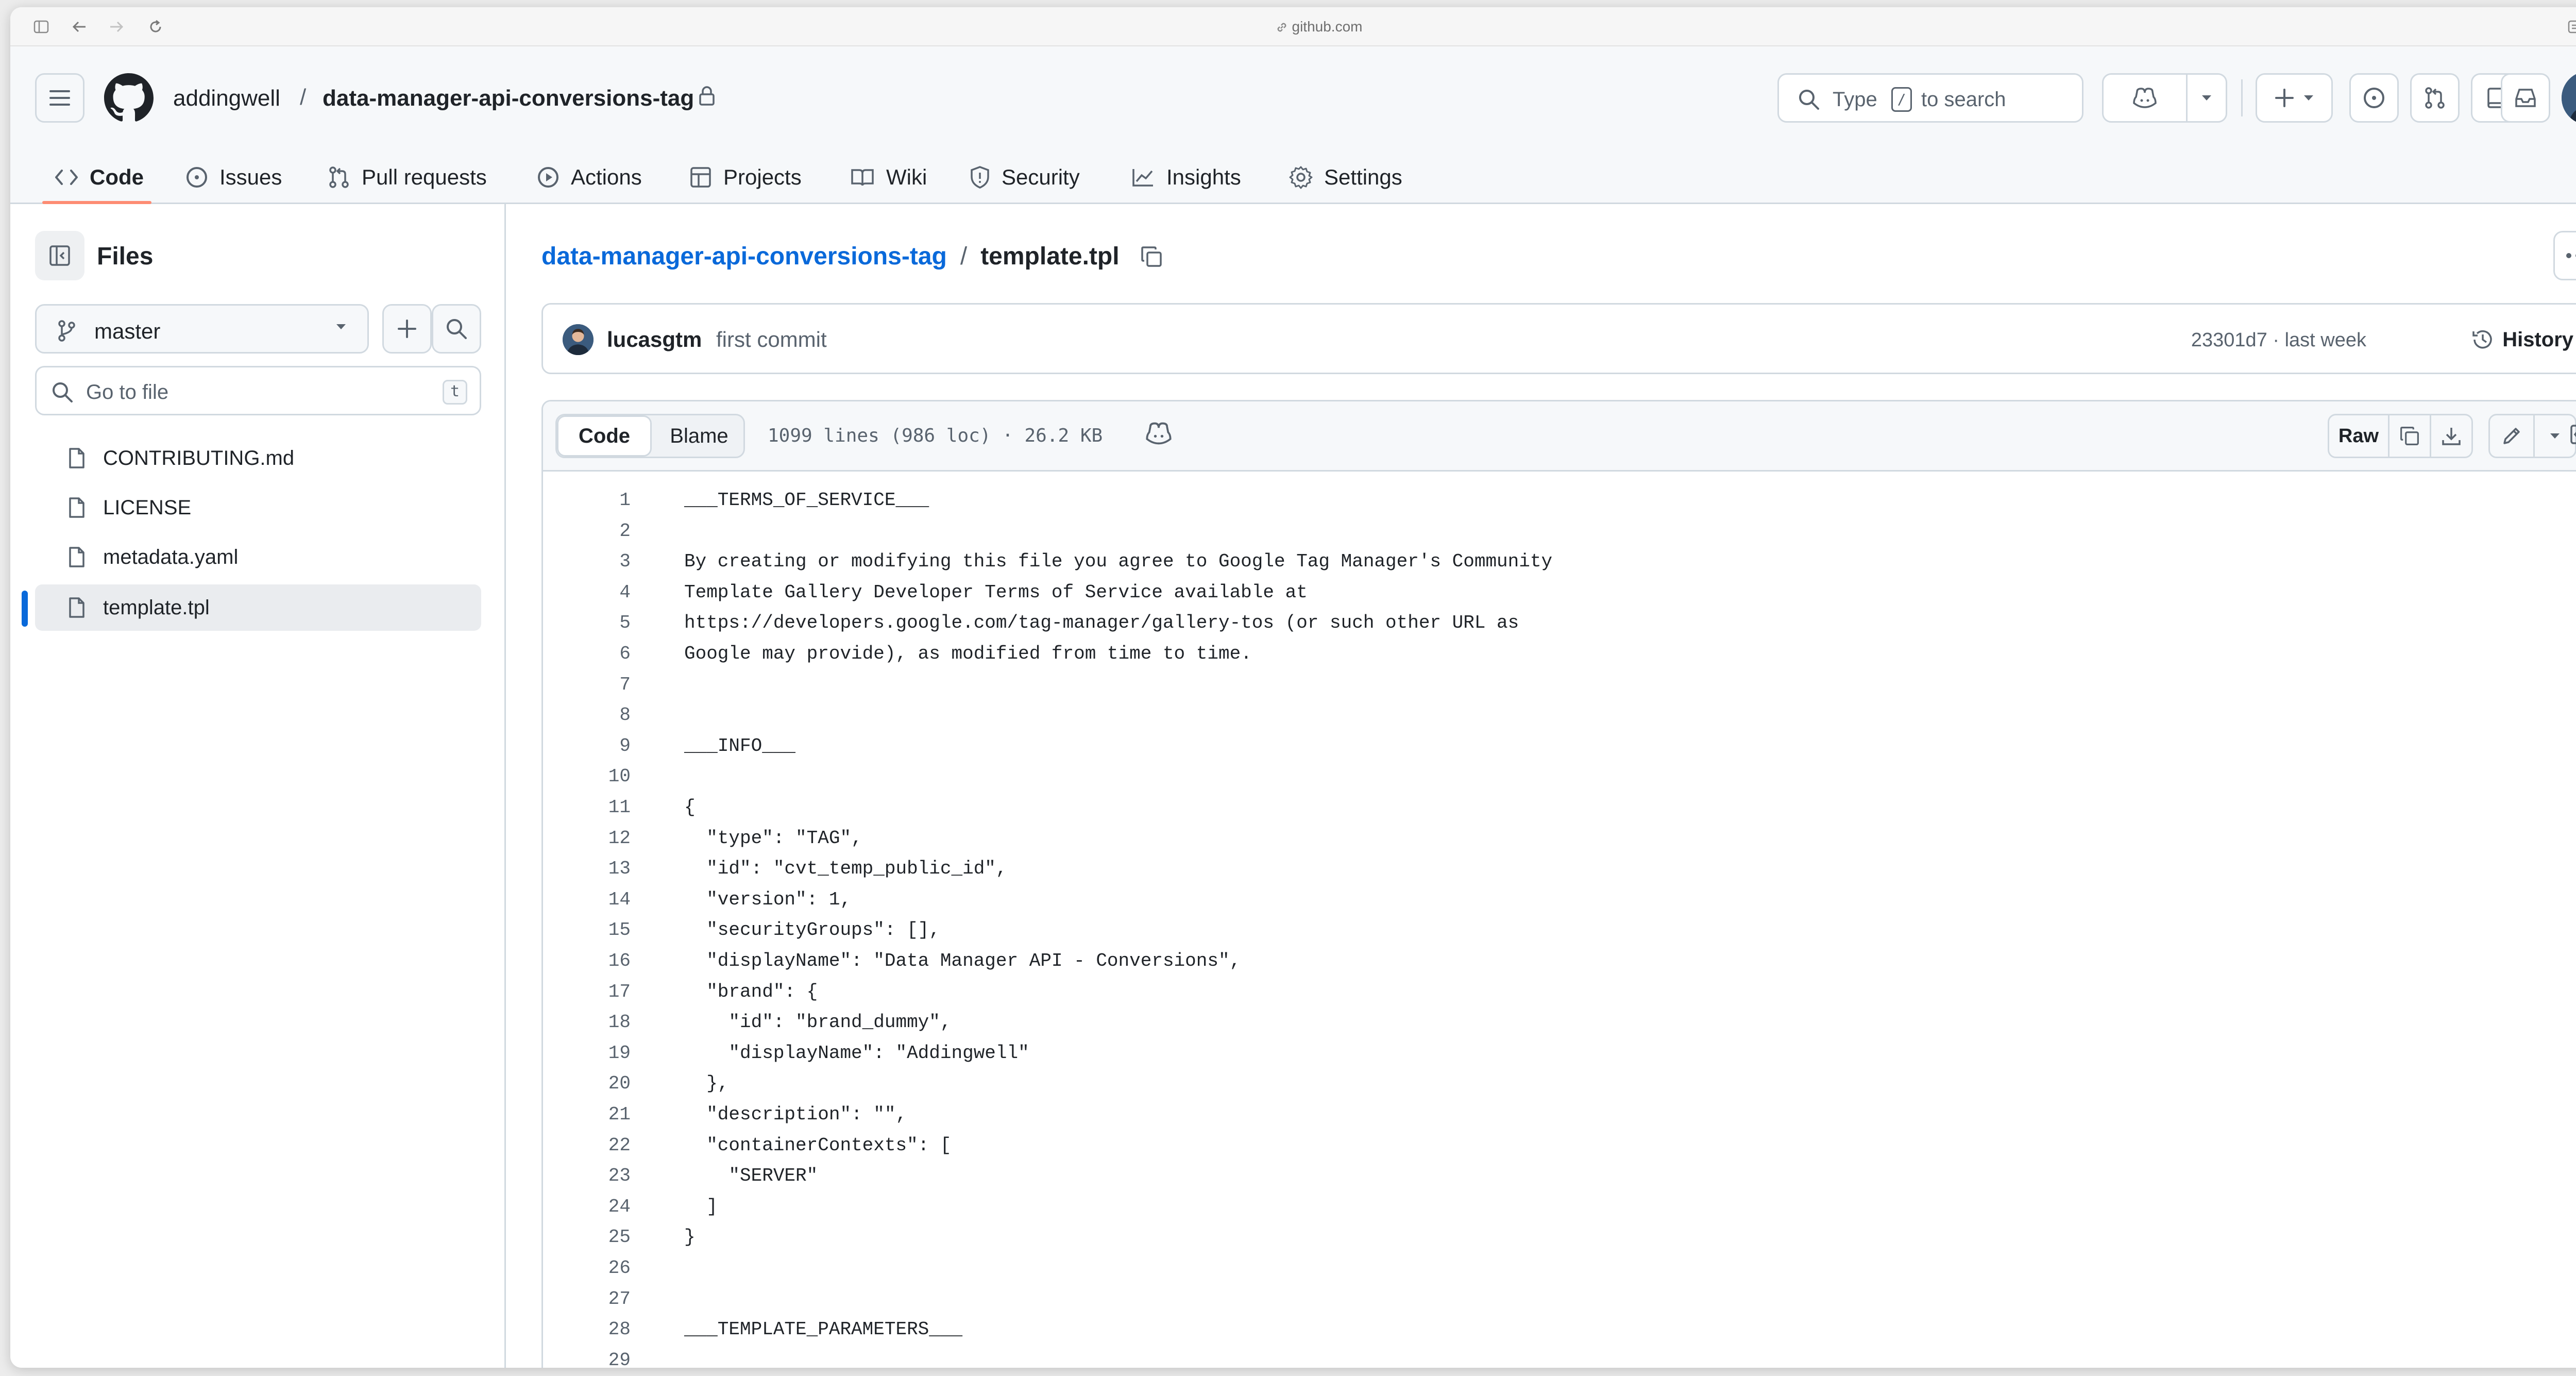  I want to click on file-tree-item-template: template.tpl, so click(258, 607).